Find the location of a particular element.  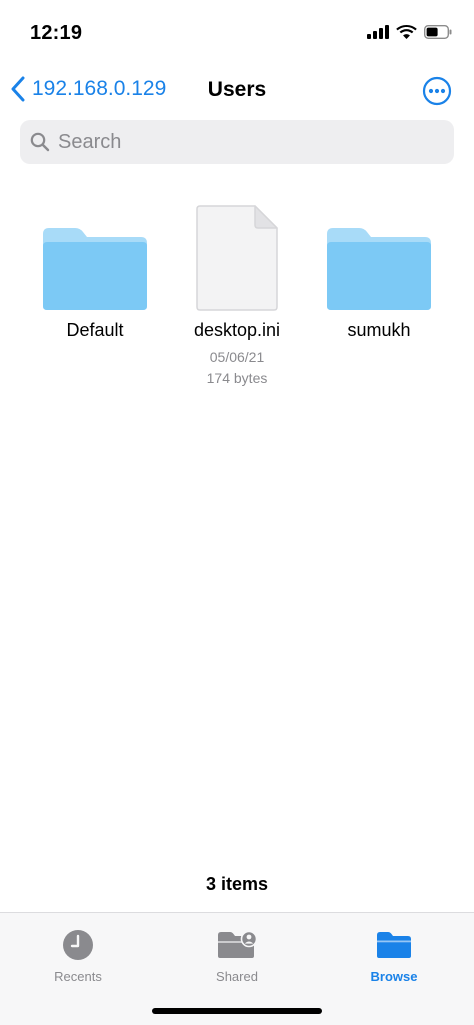

item-name: Default is located at coordinates (95, 330).